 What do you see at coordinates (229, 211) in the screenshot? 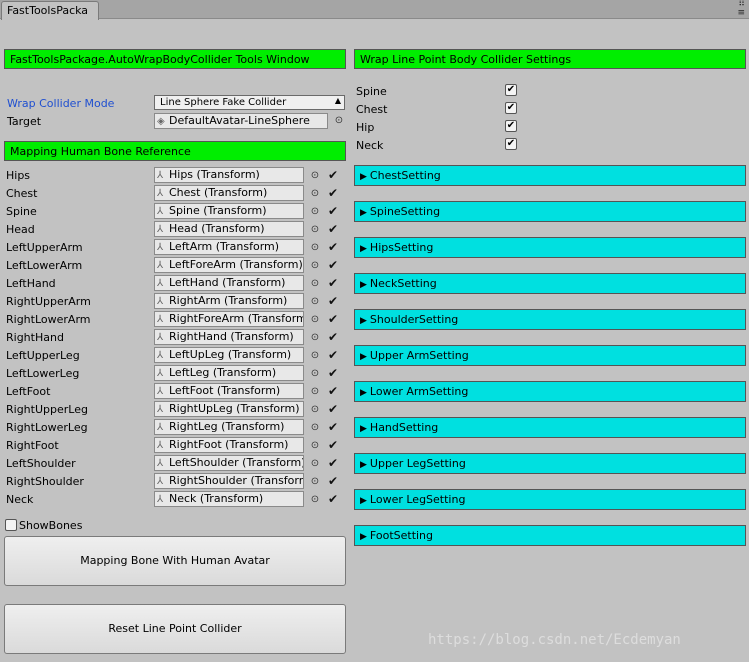
I see `bone-field: ⅄ Spine (Transform)` at bounding box center [229, 211].